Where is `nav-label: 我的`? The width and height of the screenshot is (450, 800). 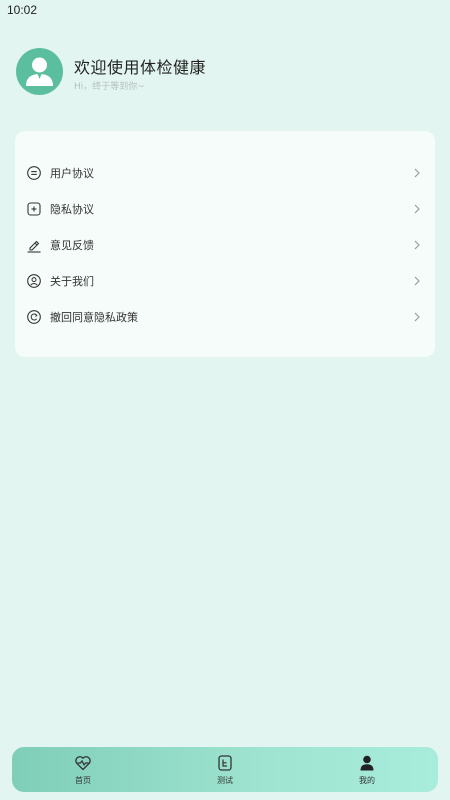 nav-label: 我的 is located at coordinates (367, 780).